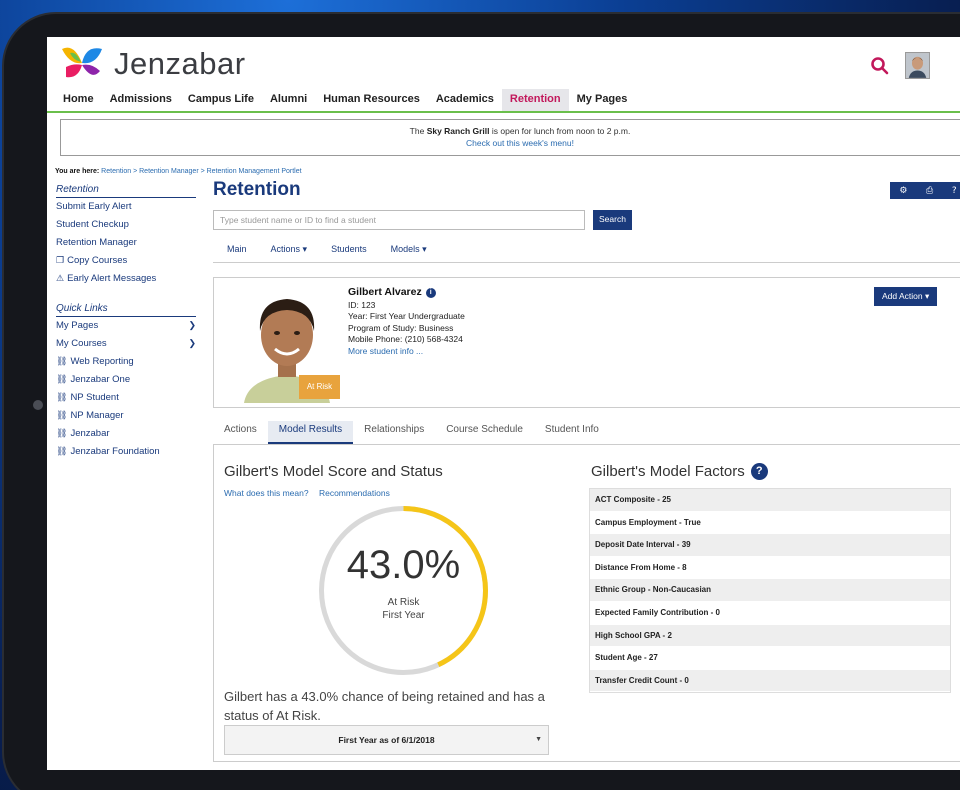 The image size is (960, 790). What do you see at coordinates (906, 296) in the screenshot?
I see `add-action-button: Add Action ▾` at bounding box center [906, 296].